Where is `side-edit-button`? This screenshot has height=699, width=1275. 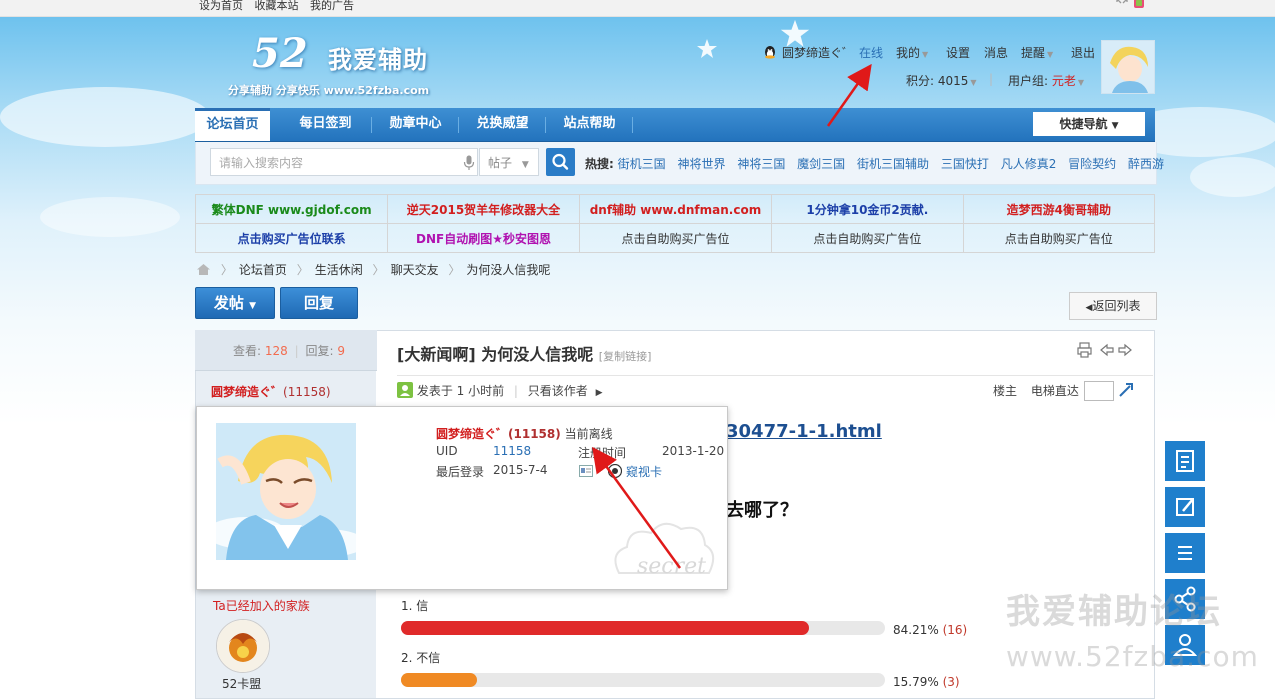
side-edit-button is located at coordinates (1185, 507).